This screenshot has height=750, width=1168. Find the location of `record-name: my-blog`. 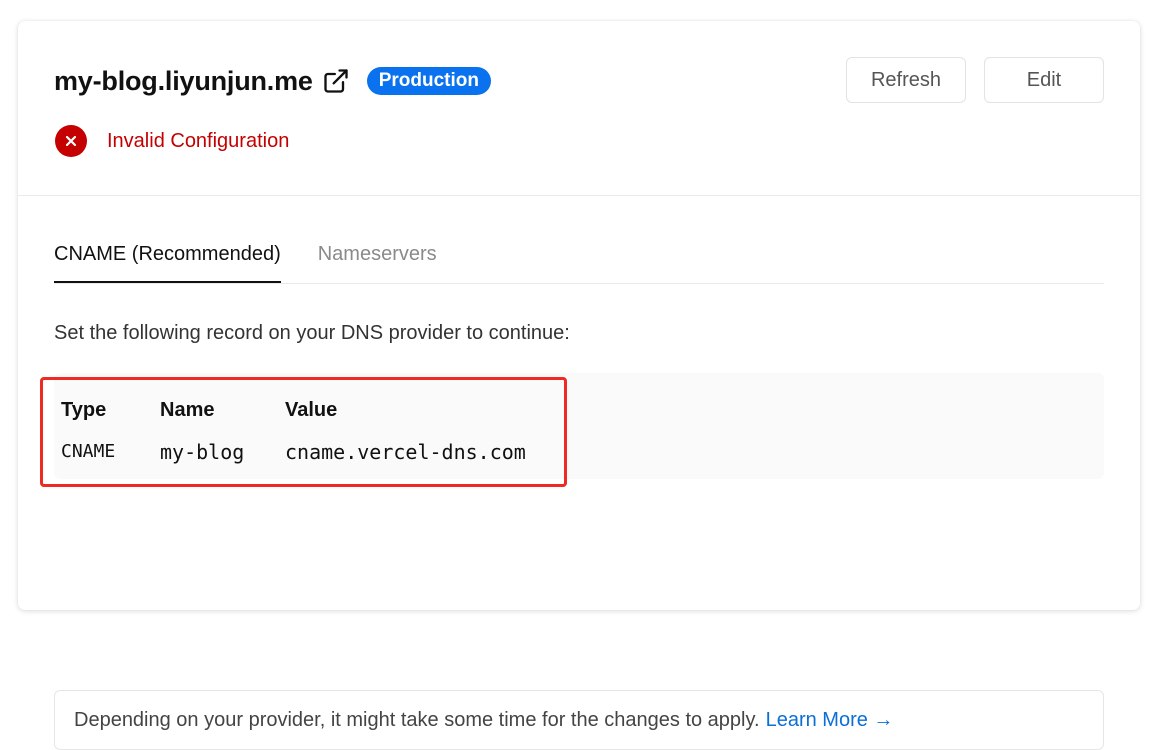

record-name: my-blog is located at coordinates (202, 452).